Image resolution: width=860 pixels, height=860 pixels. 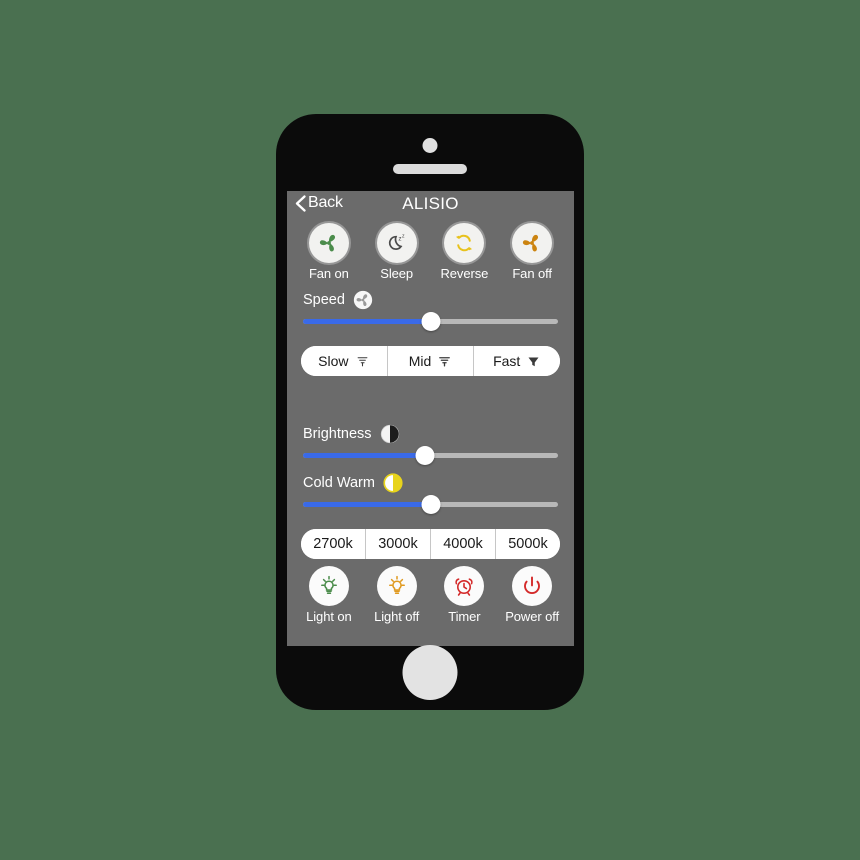 I want to click on color-temperature-segmented-control: 2700k 3000k 4000k 5000k, so click(x=430, y=544).